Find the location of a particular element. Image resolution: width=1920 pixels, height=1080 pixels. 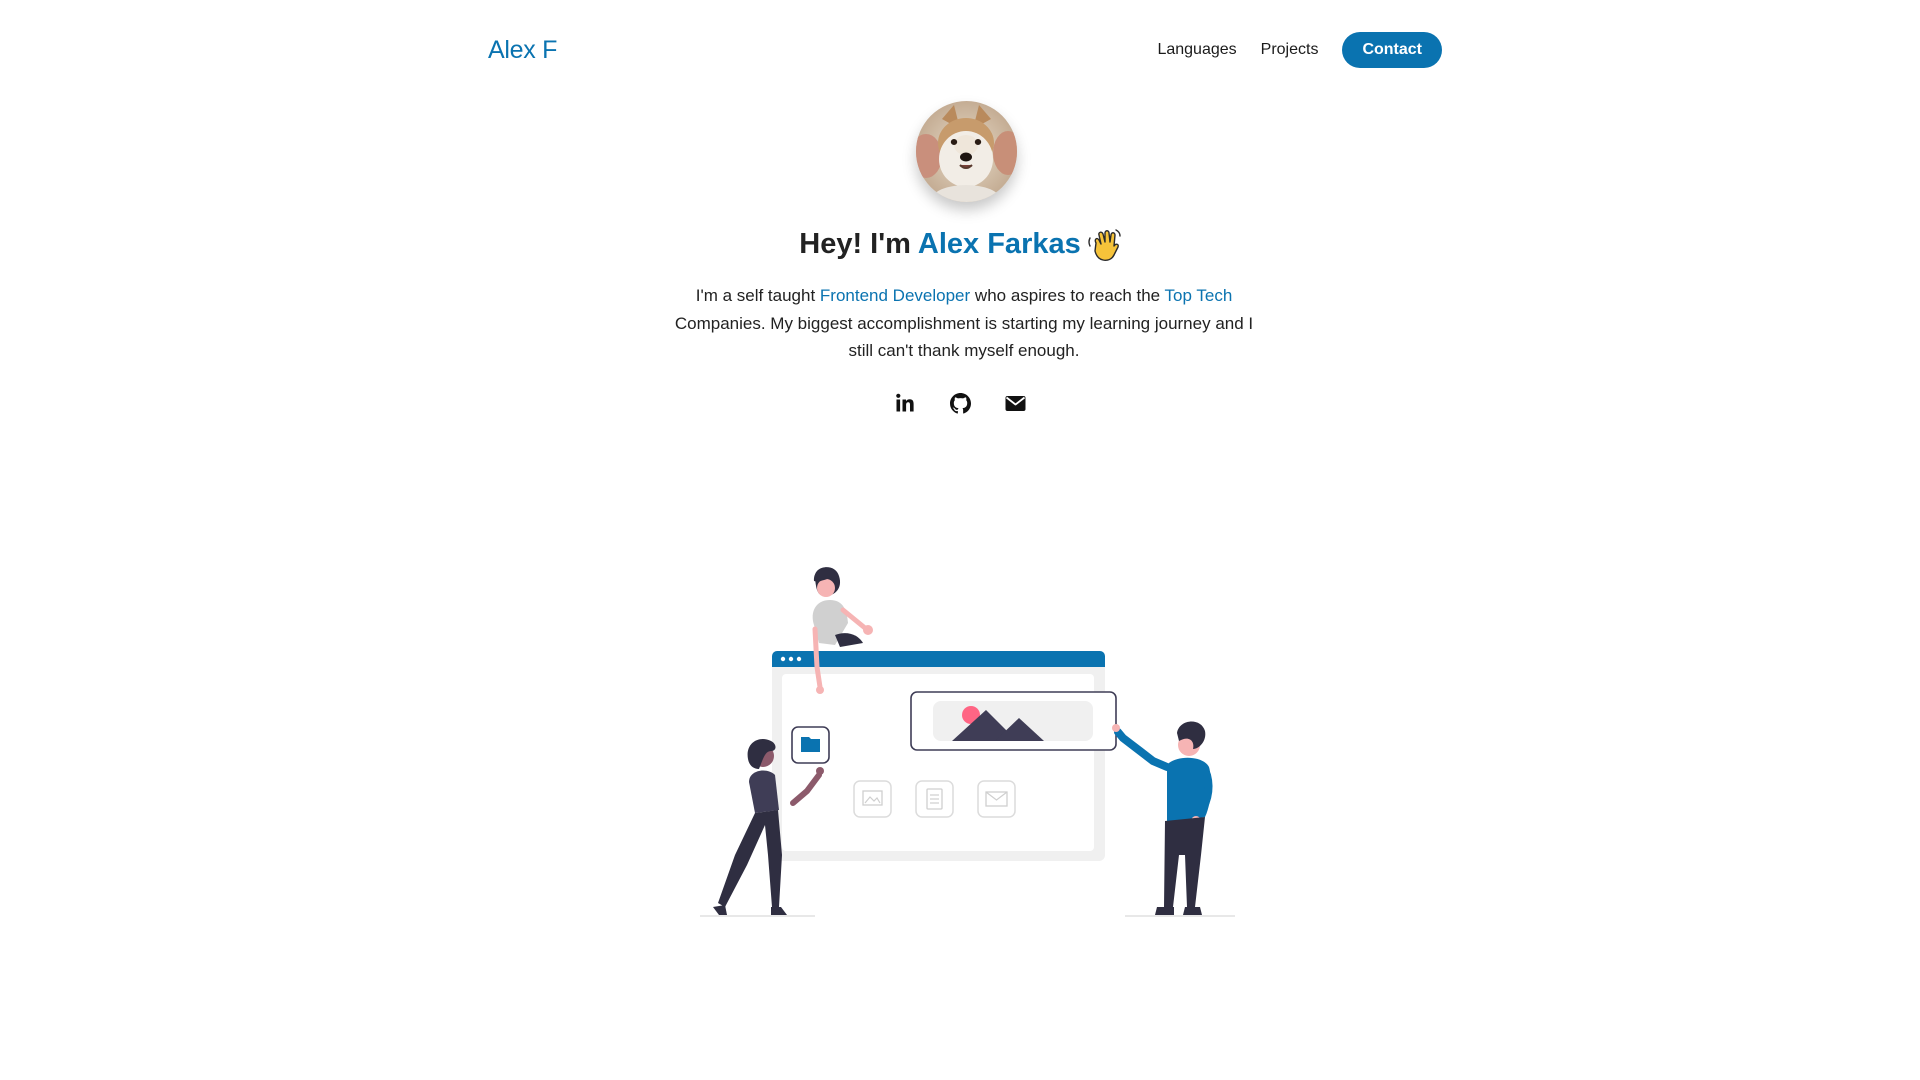

github-link is located at coordinates (960, 403).